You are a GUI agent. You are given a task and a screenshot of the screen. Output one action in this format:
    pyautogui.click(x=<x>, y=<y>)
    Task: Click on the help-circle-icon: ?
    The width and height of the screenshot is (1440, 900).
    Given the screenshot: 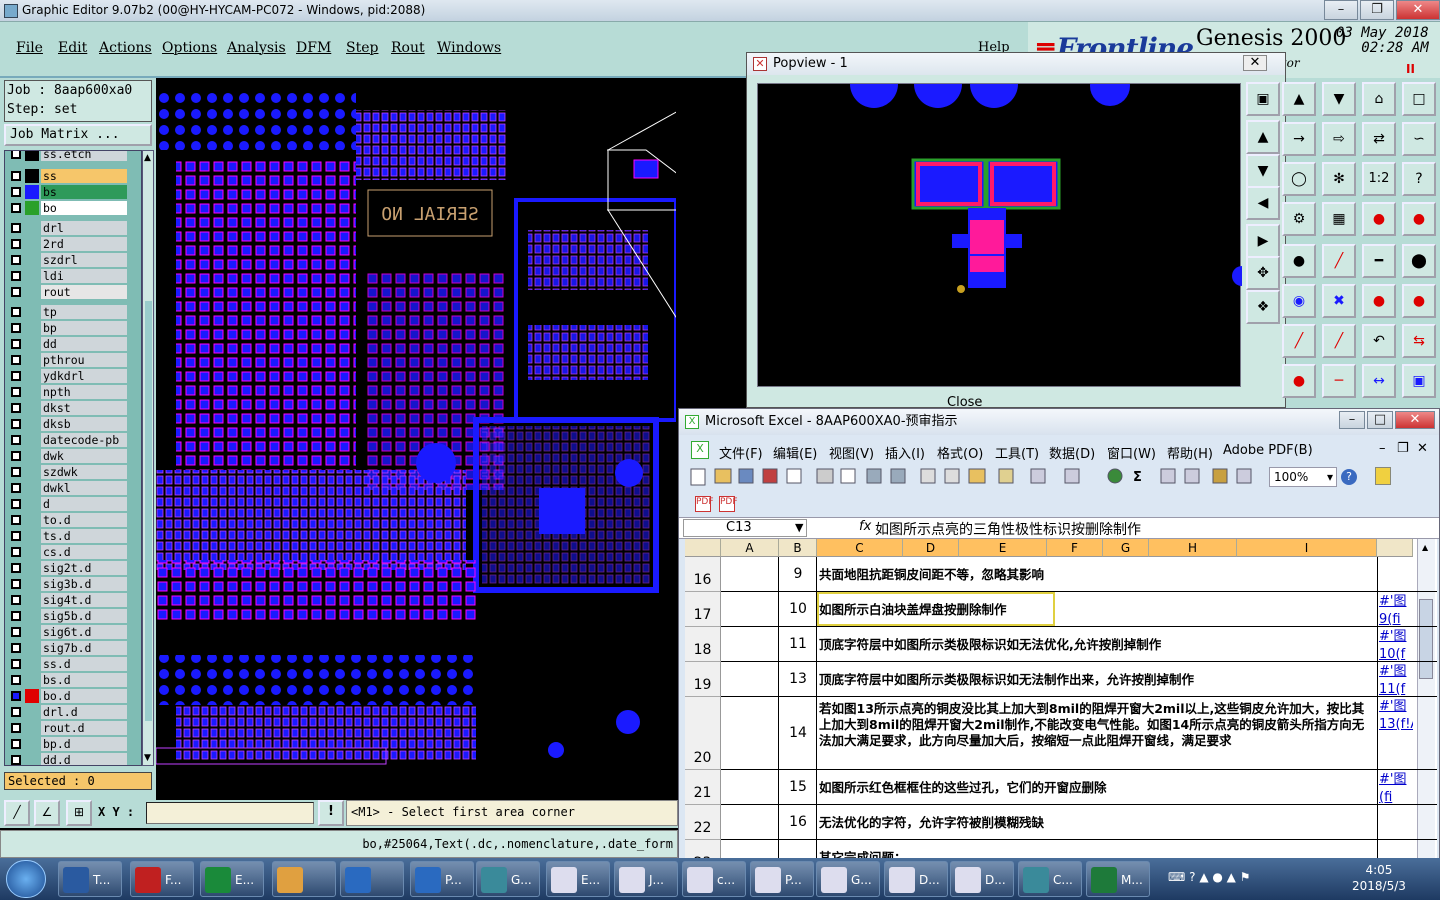 What is the action you would take?
    pyautogui.click(x=1349, y=477)
    